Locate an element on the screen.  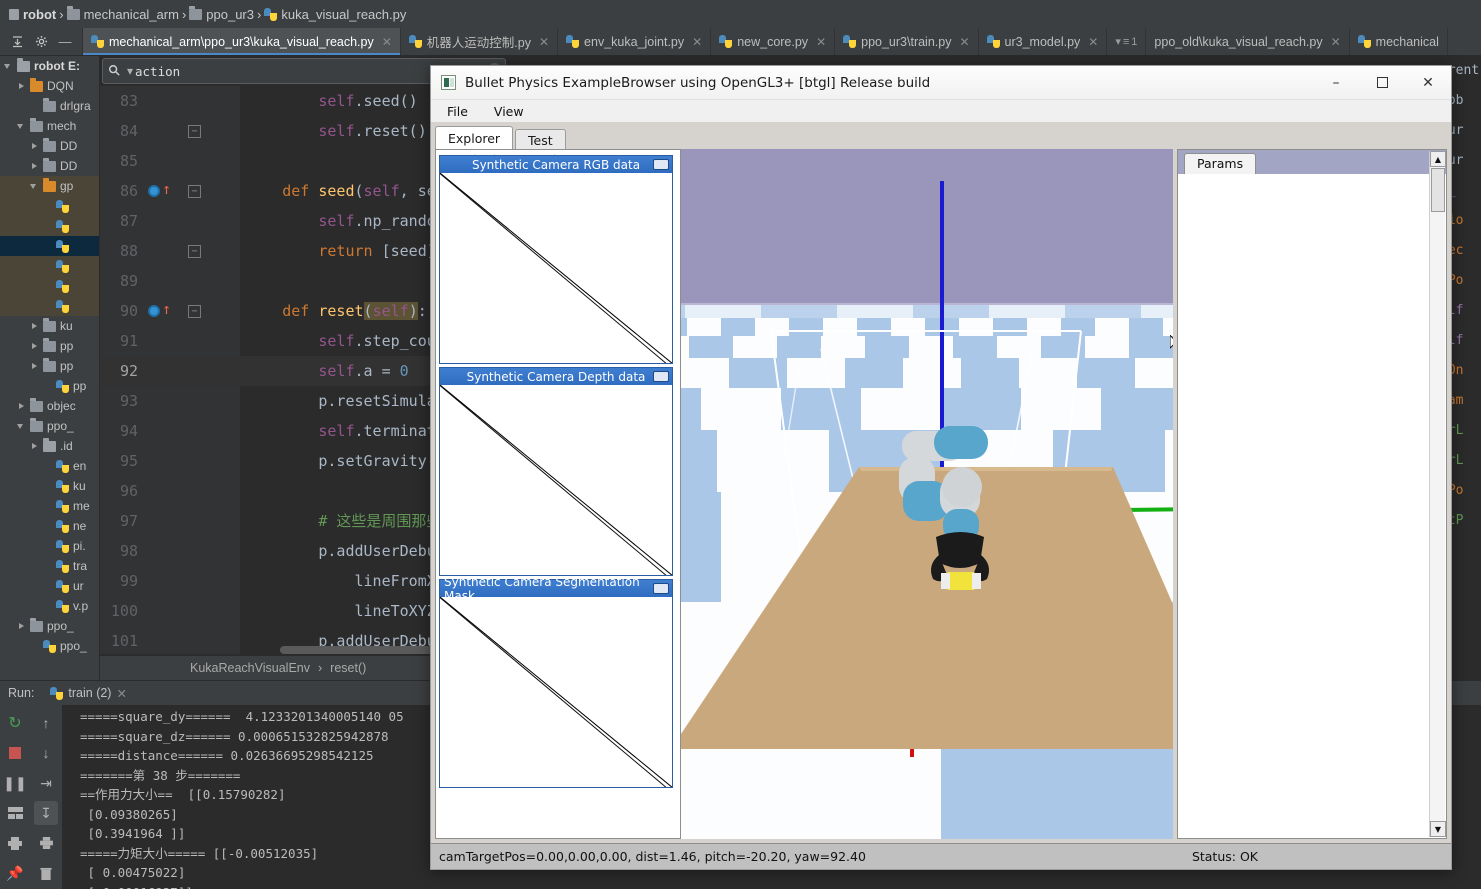
tree-row: tra is located at coordinates (49, 566).